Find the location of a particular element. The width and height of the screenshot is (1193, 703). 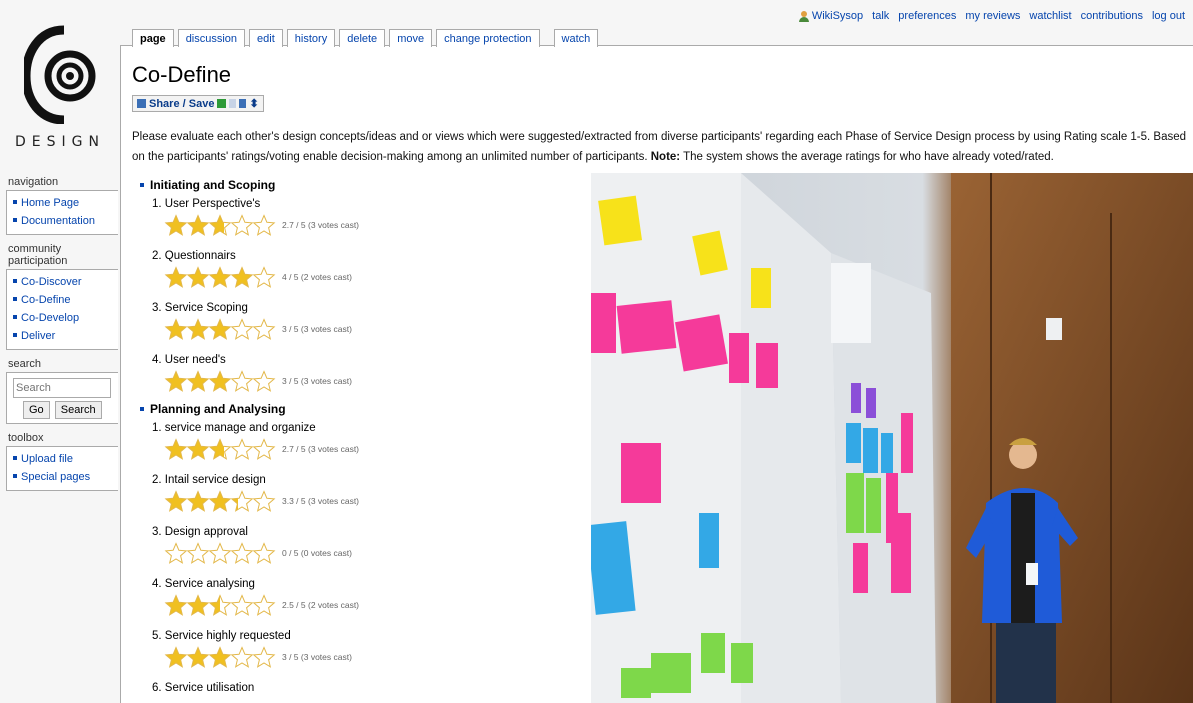

vote-count: 2.5 / 5 (2 votes cast) is located at coordinates (321, 605).